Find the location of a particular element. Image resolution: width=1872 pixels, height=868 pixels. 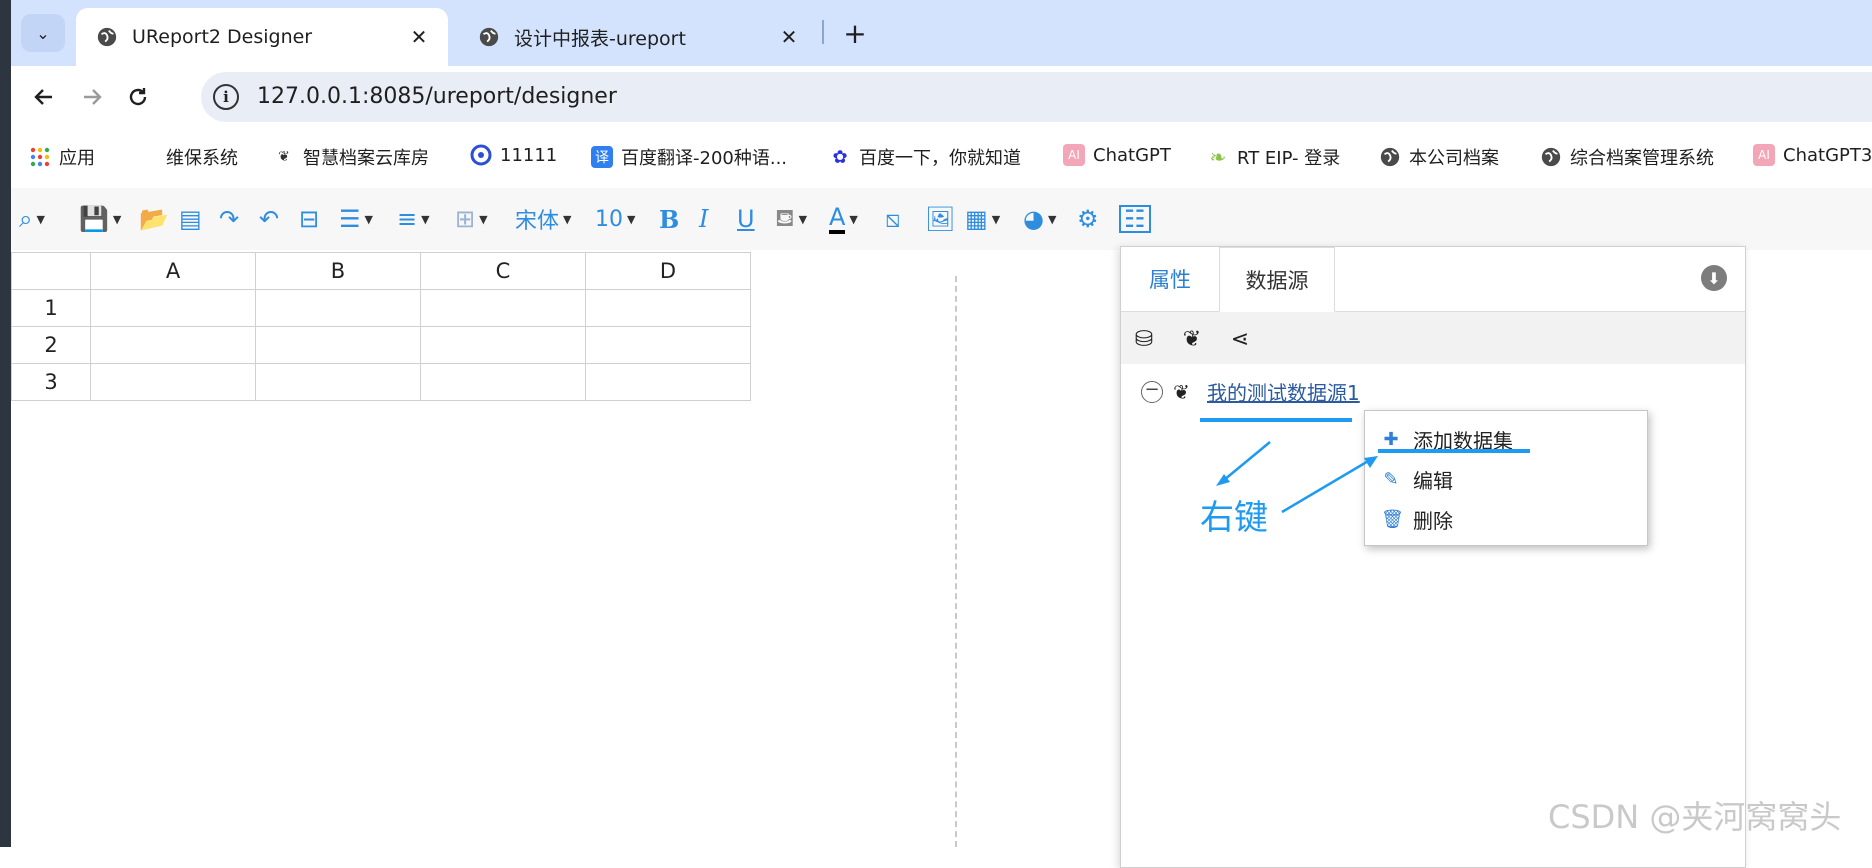

image-button: 🖼 is located at coordinates (940, 219).